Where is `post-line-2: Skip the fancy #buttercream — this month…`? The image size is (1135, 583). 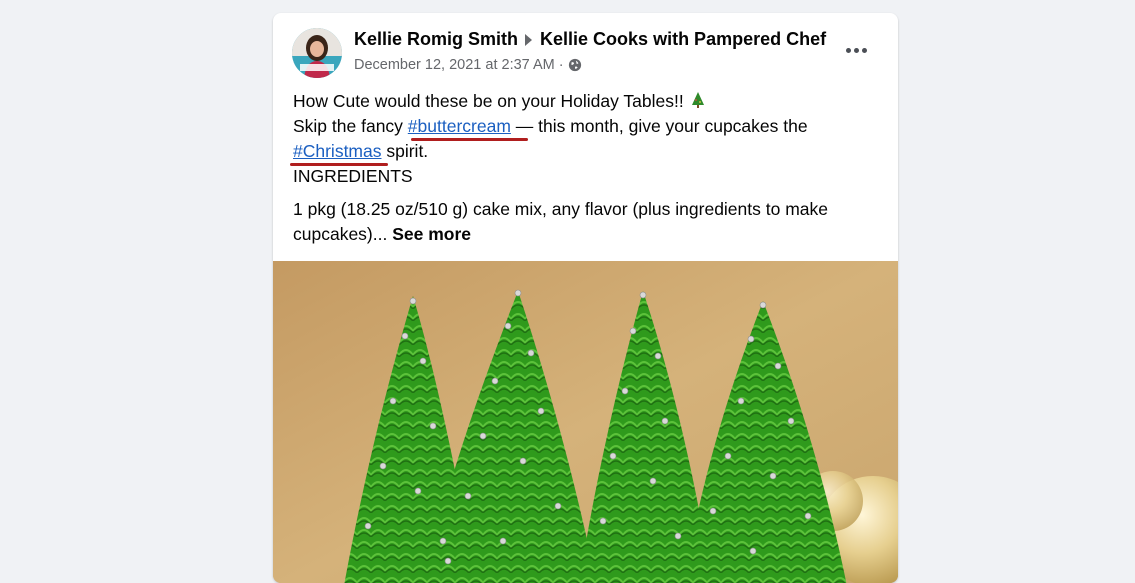
post-line-2: Skip the fancy #buttercream — this month… is located at coordinates (550, 126).